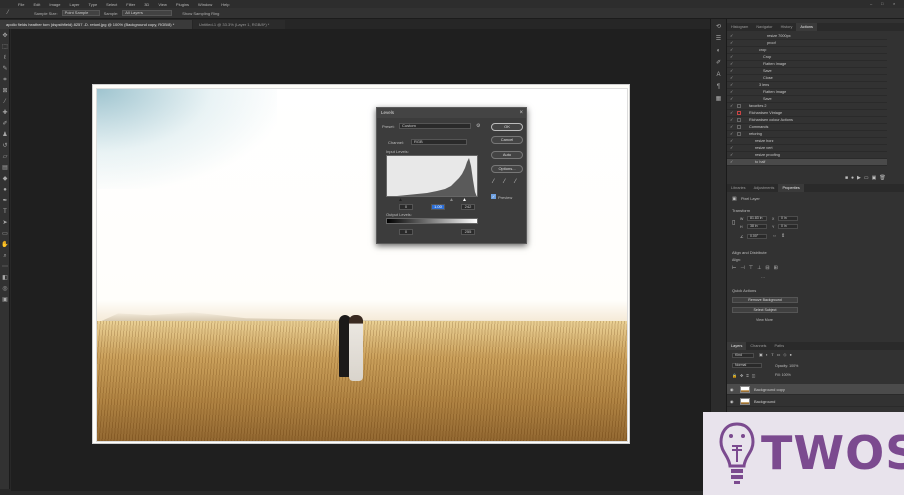 The image size is (904, 495). What do you see at coordinates (807, 148) in the screenshot?
I see `action-row: ✓ resize vert` at bounding box center [807, 148].